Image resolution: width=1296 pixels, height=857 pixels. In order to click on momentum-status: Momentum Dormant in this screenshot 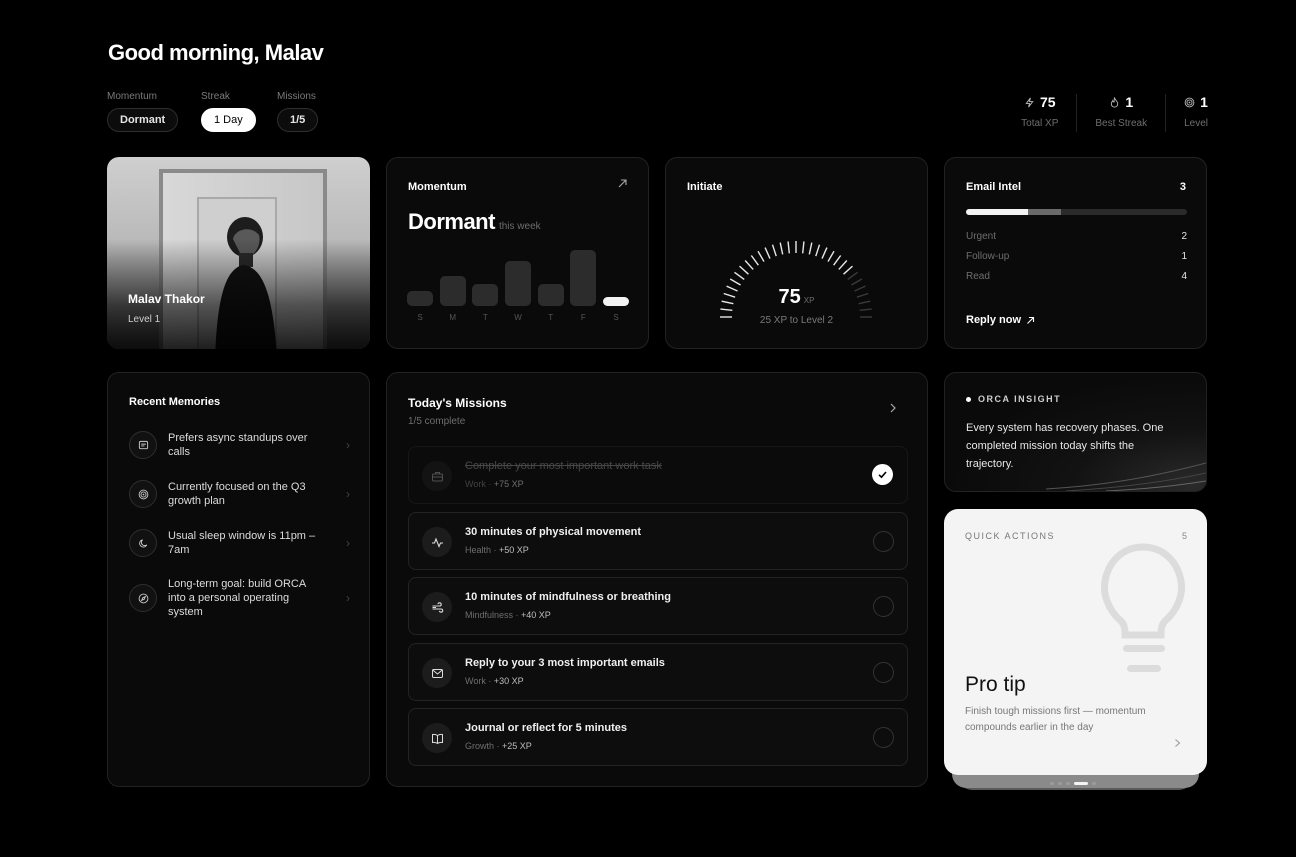, I will do `click(143, 111)`.